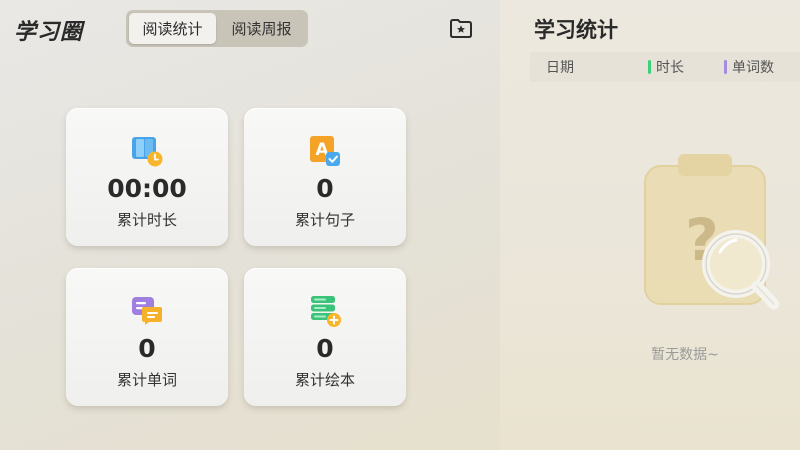 Image resolution: width=800 pixels, height=450 pixels. I want to click on favorite-button, so click(461, 28).